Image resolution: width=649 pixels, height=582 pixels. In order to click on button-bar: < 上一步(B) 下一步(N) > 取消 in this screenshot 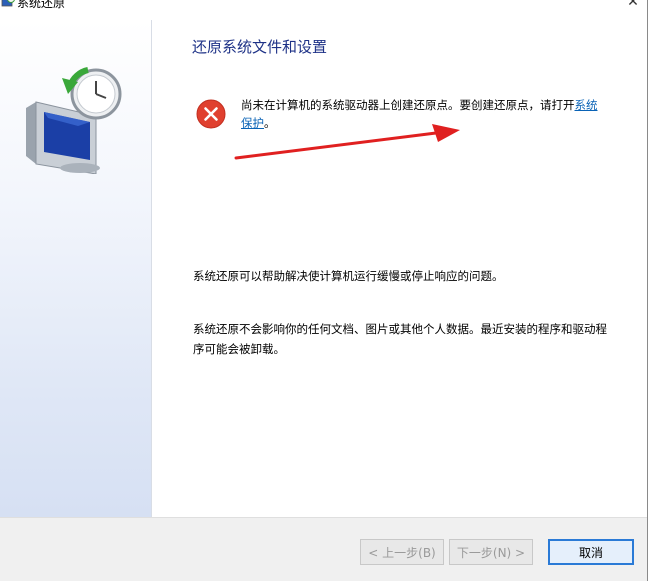, I will do `click(323, 549)`.